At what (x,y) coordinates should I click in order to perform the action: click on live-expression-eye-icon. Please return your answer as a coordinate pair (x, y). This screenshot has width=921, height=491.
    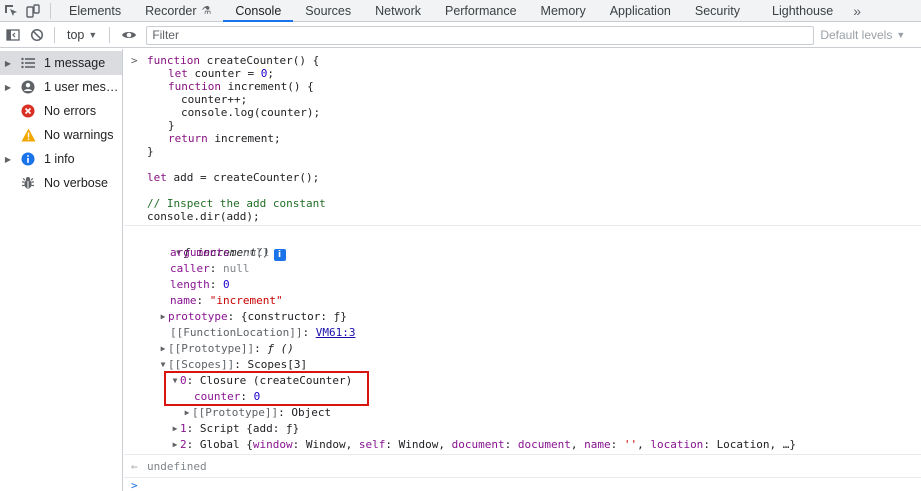
    Looking at the image, I should click on (129, 35).